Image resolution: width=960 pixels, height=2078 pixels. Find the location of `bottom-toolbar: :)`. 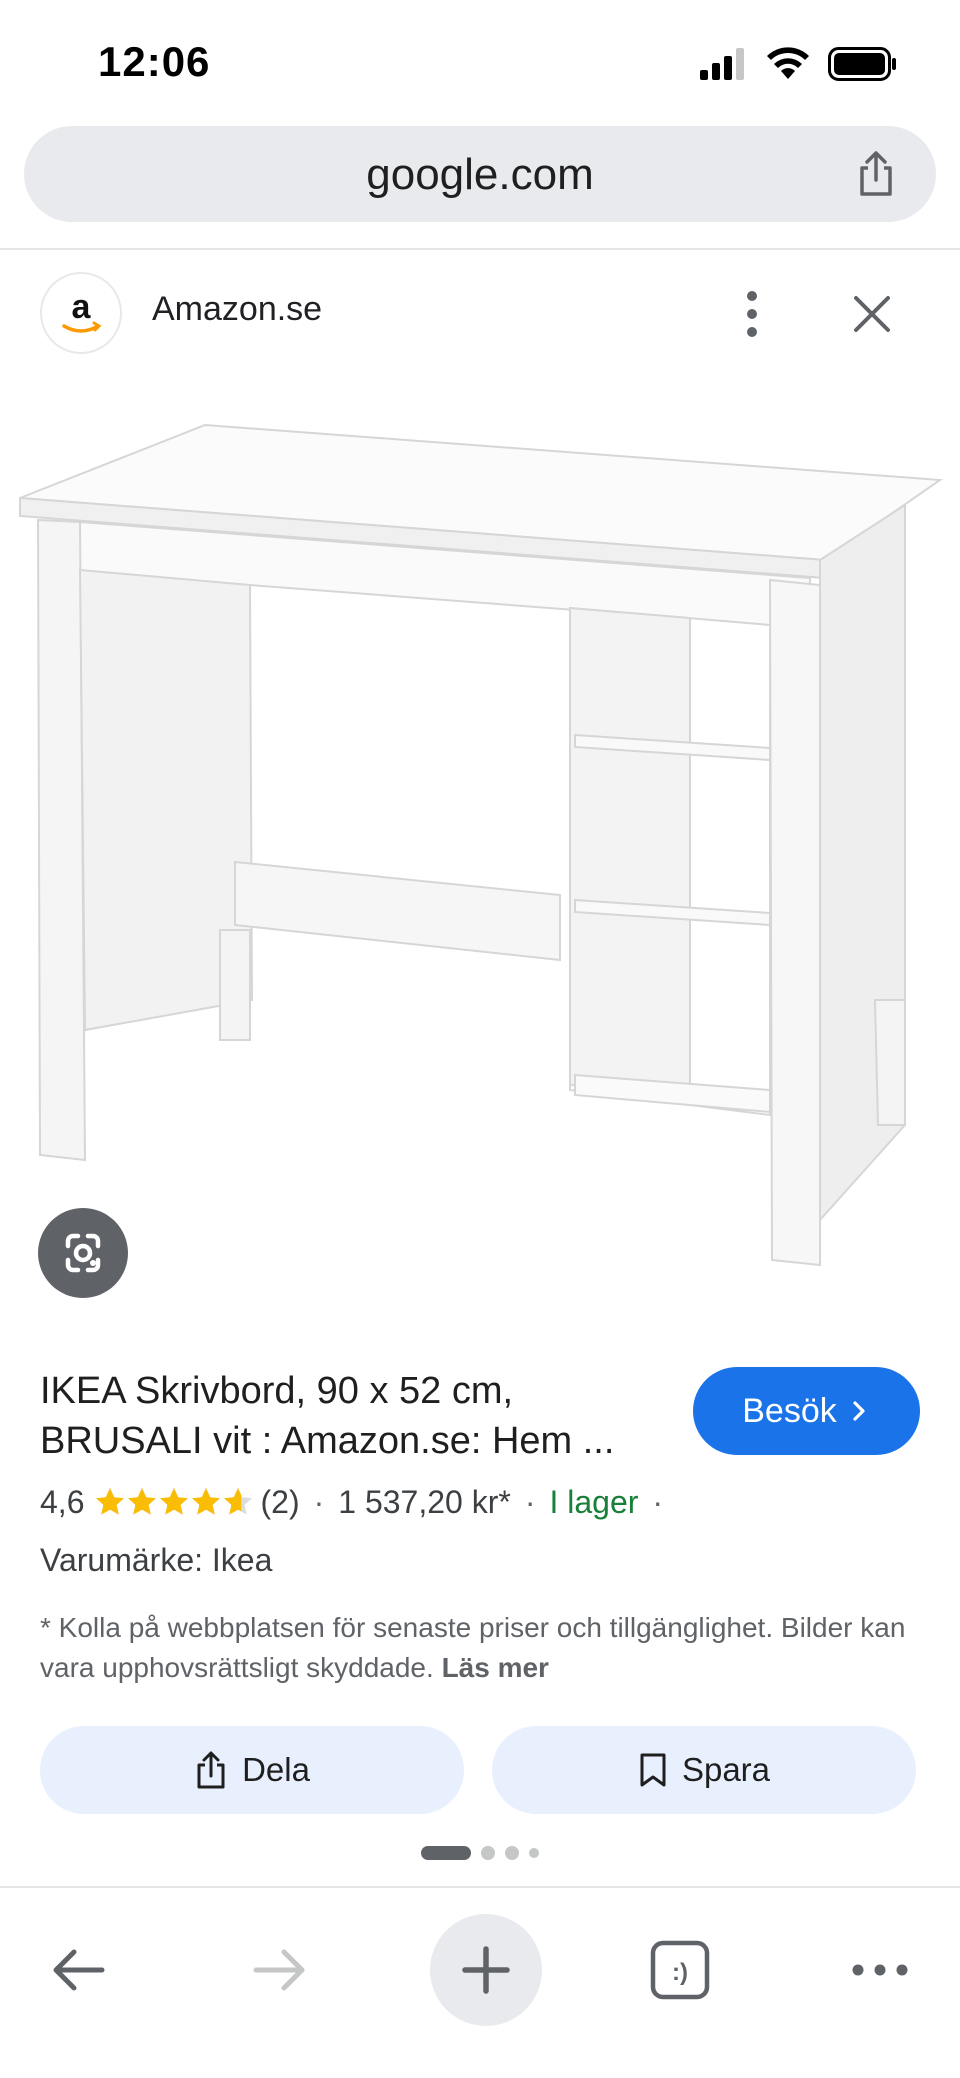

bottom-toolbar: :) is located at coordinates (480, 1983).